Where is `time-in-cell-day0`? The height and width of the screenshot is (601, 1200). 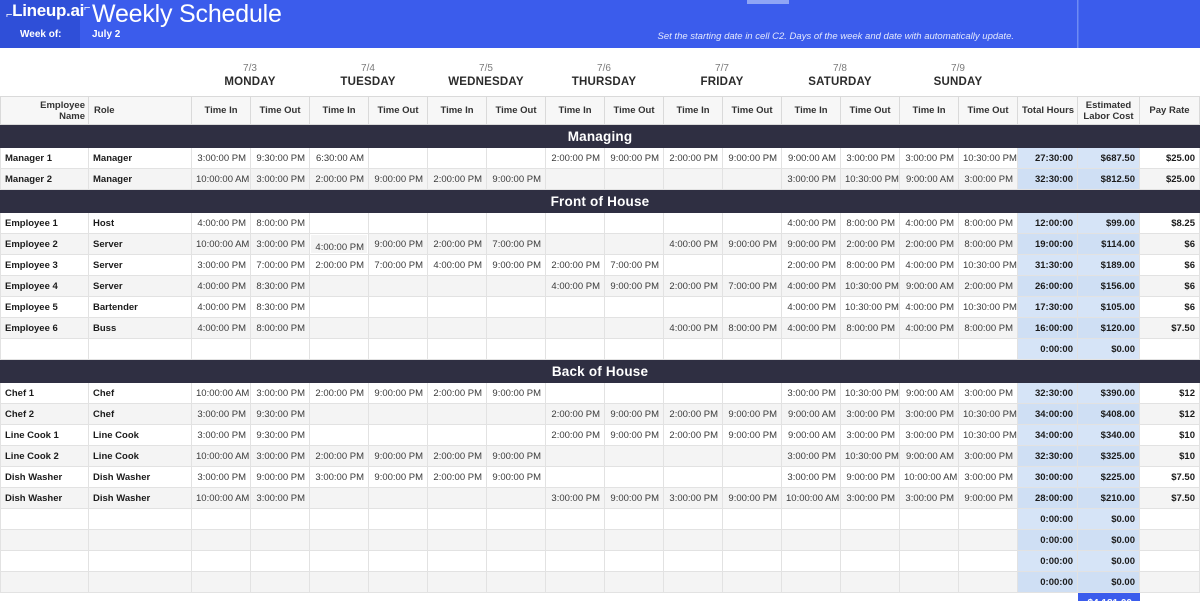
time-in-cell-day0 is located at coordinates (221, 540).